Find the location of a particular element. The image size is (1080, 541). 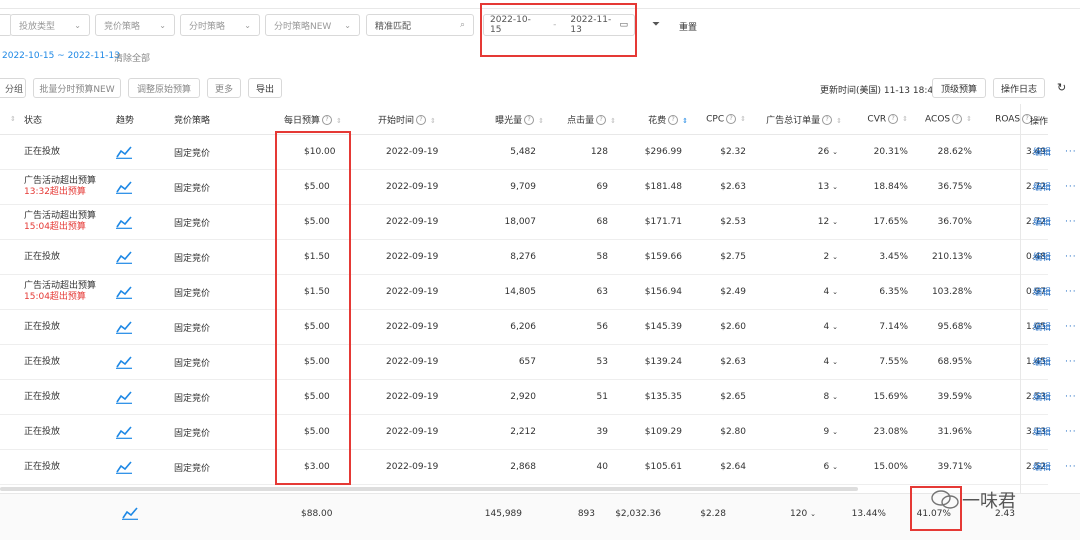

header-daily-budget: 每日预算? ⇕ is located at coordinates (325, 119).